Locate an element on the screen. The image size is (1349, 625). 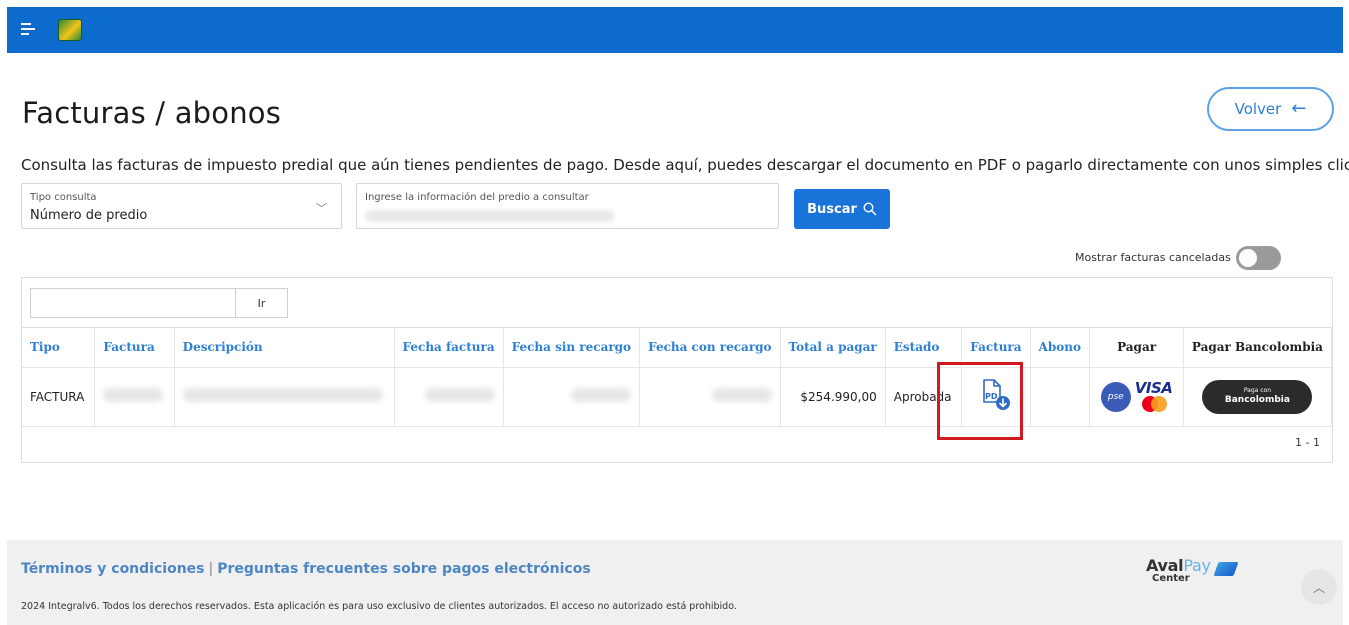
show-cancelled-label: Mostrar facturas canceladas is located at coordinates (1153, 257).